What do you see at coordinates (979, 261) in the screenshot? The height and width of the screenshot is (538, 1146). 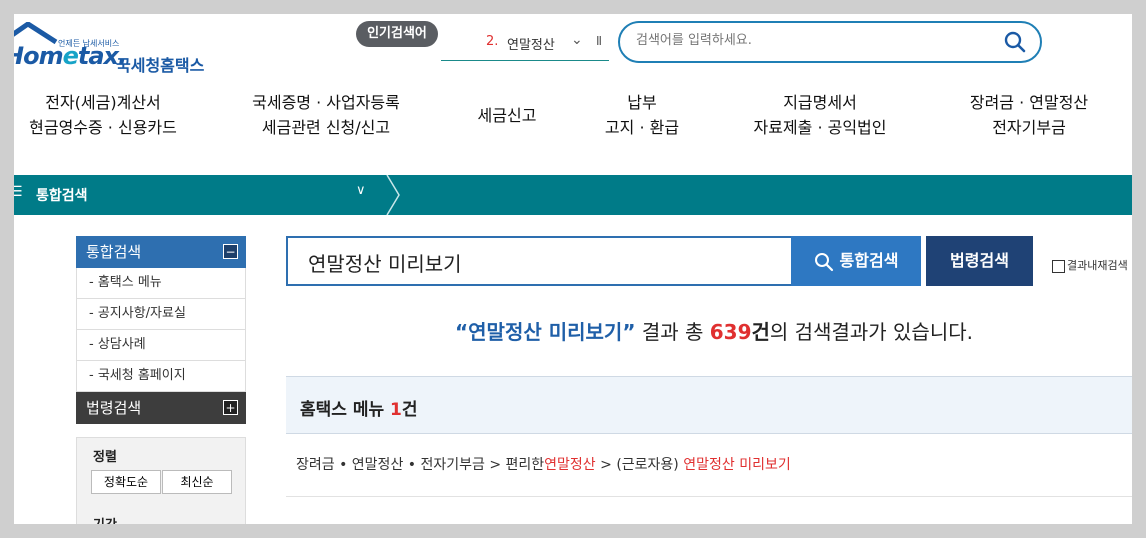 I see `law-search-button: 법령검색` at bounding box center [979, 261].